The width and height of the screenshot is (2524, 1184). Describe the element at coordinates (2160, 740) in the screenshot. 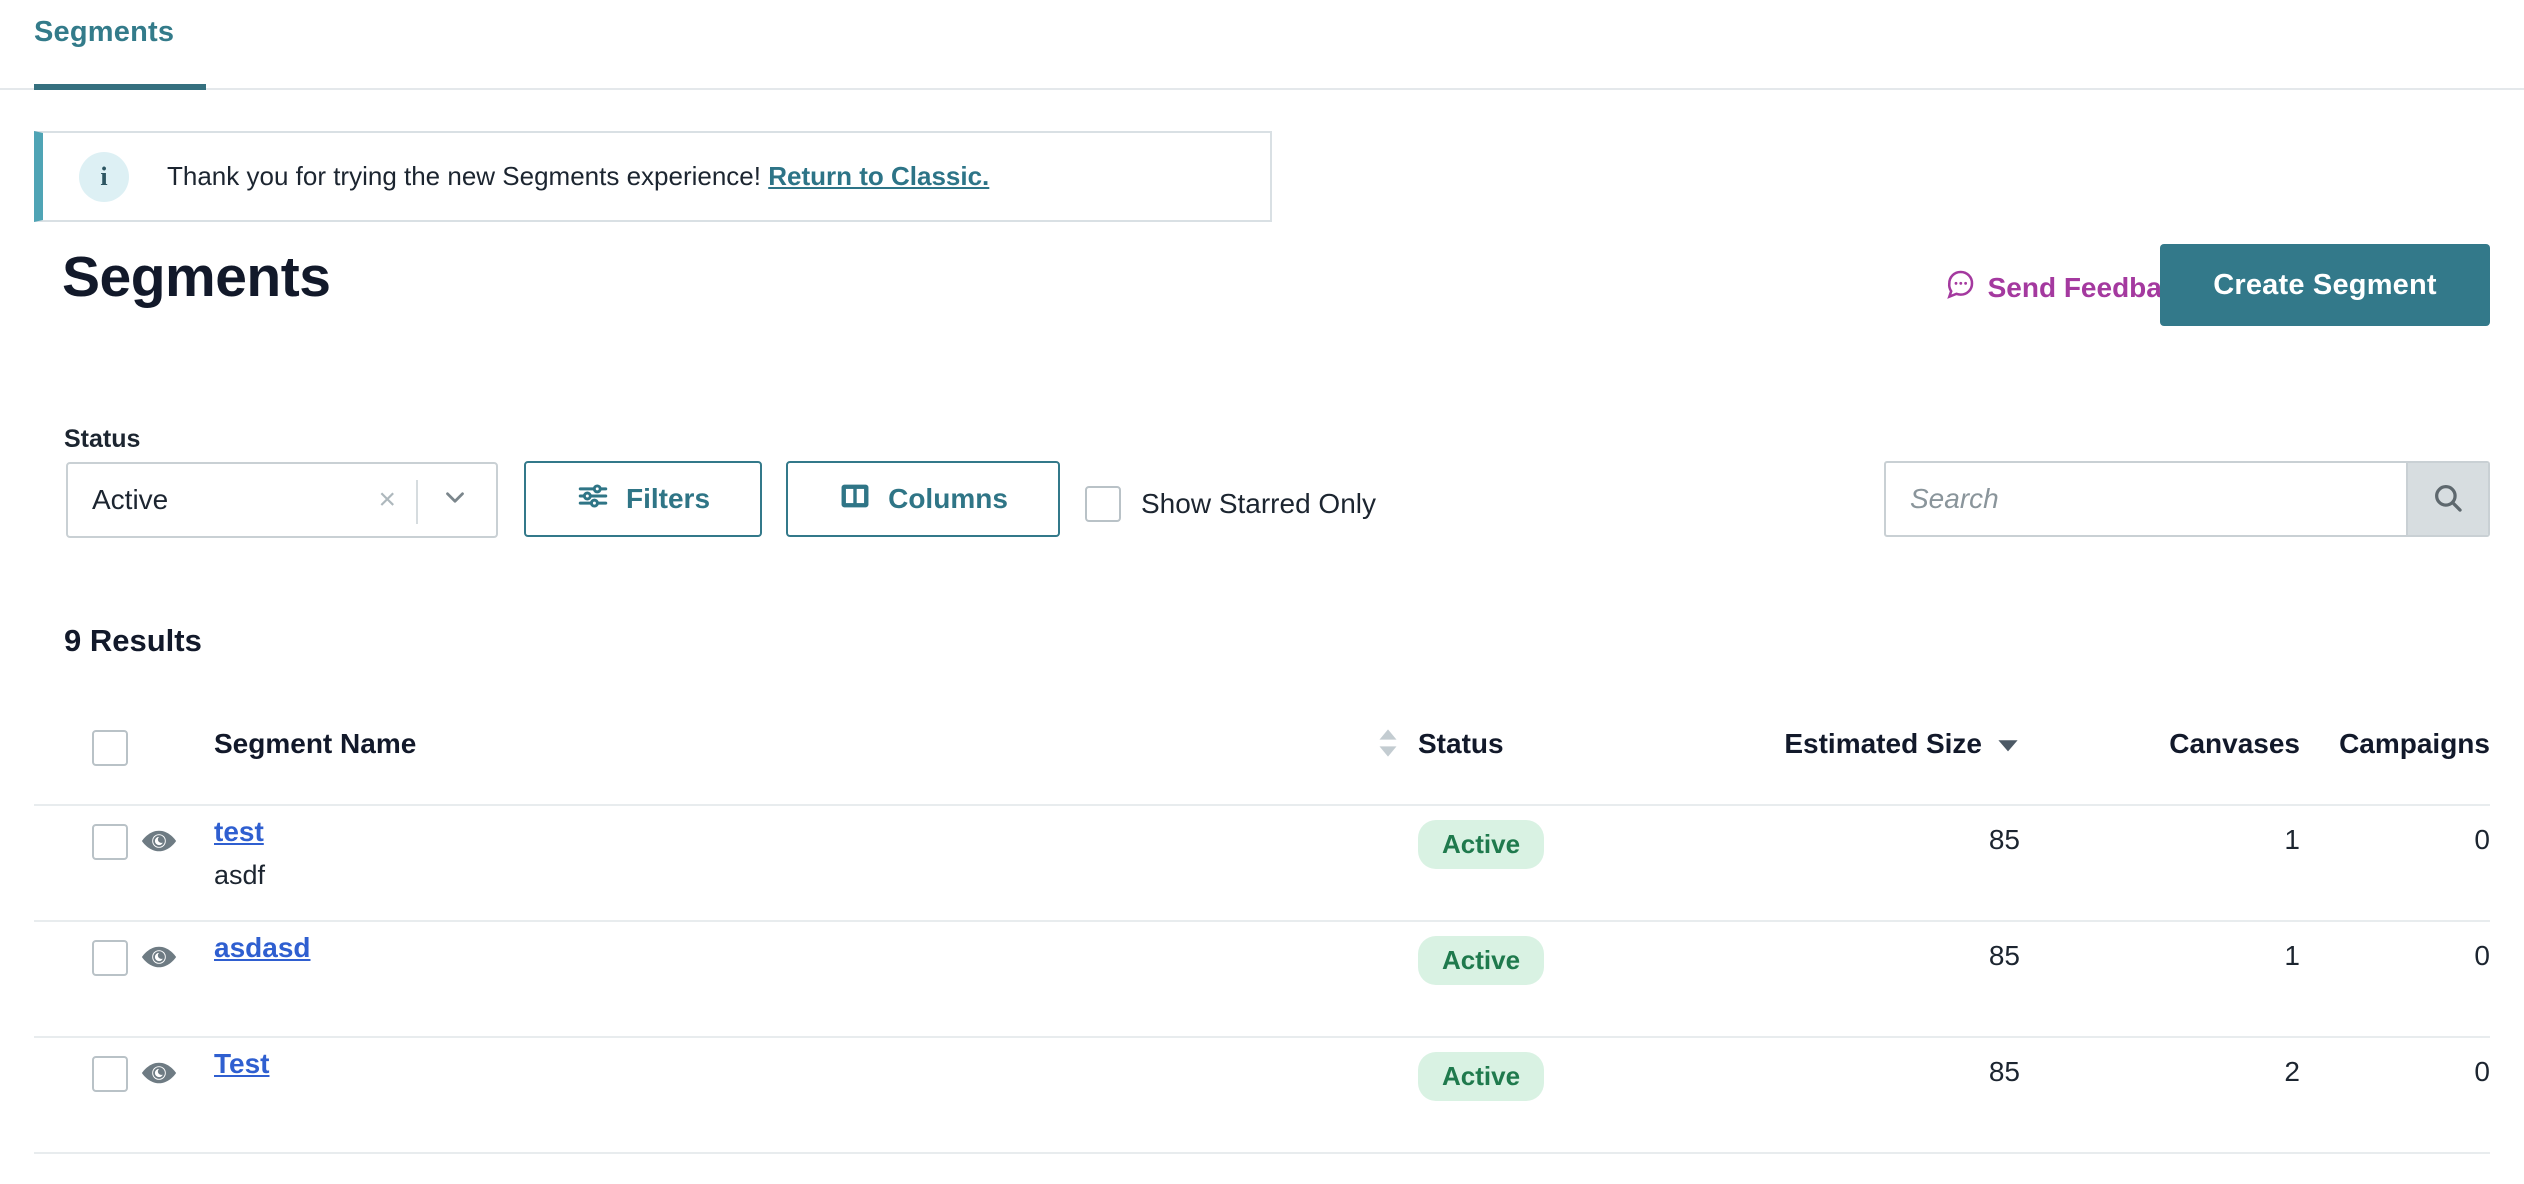

I see `column-header-canvases: Canvases` at that location.